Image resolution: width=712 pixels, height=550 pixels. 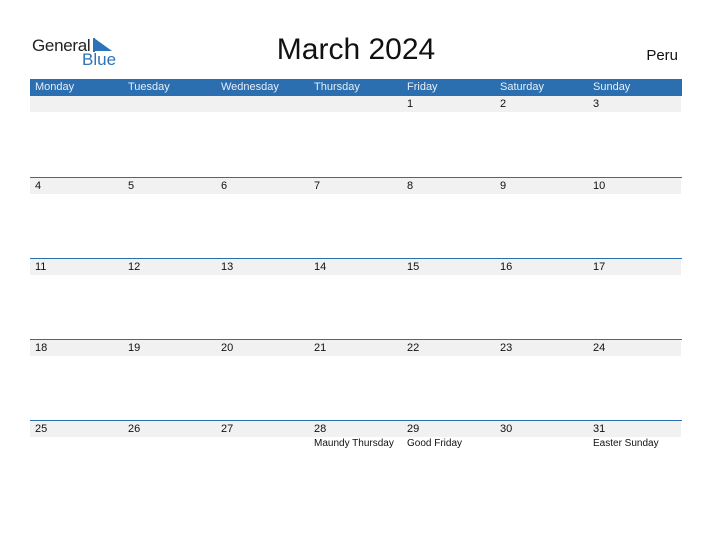 I want to click on holiday-label: Easter Sunday, so click(x=626, y=443).